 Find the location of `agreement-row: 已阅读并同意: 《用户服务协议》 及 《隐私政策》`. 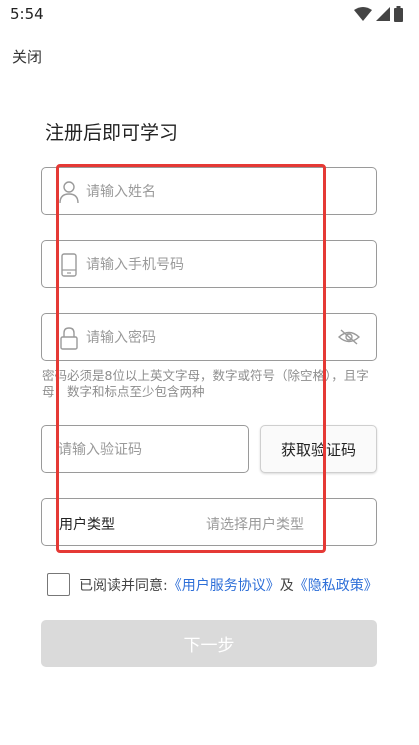

agreement-row: 已阅读并同意: 《用户服务协议》 及 《隐私政策》 is located at coordinates (212, 584).